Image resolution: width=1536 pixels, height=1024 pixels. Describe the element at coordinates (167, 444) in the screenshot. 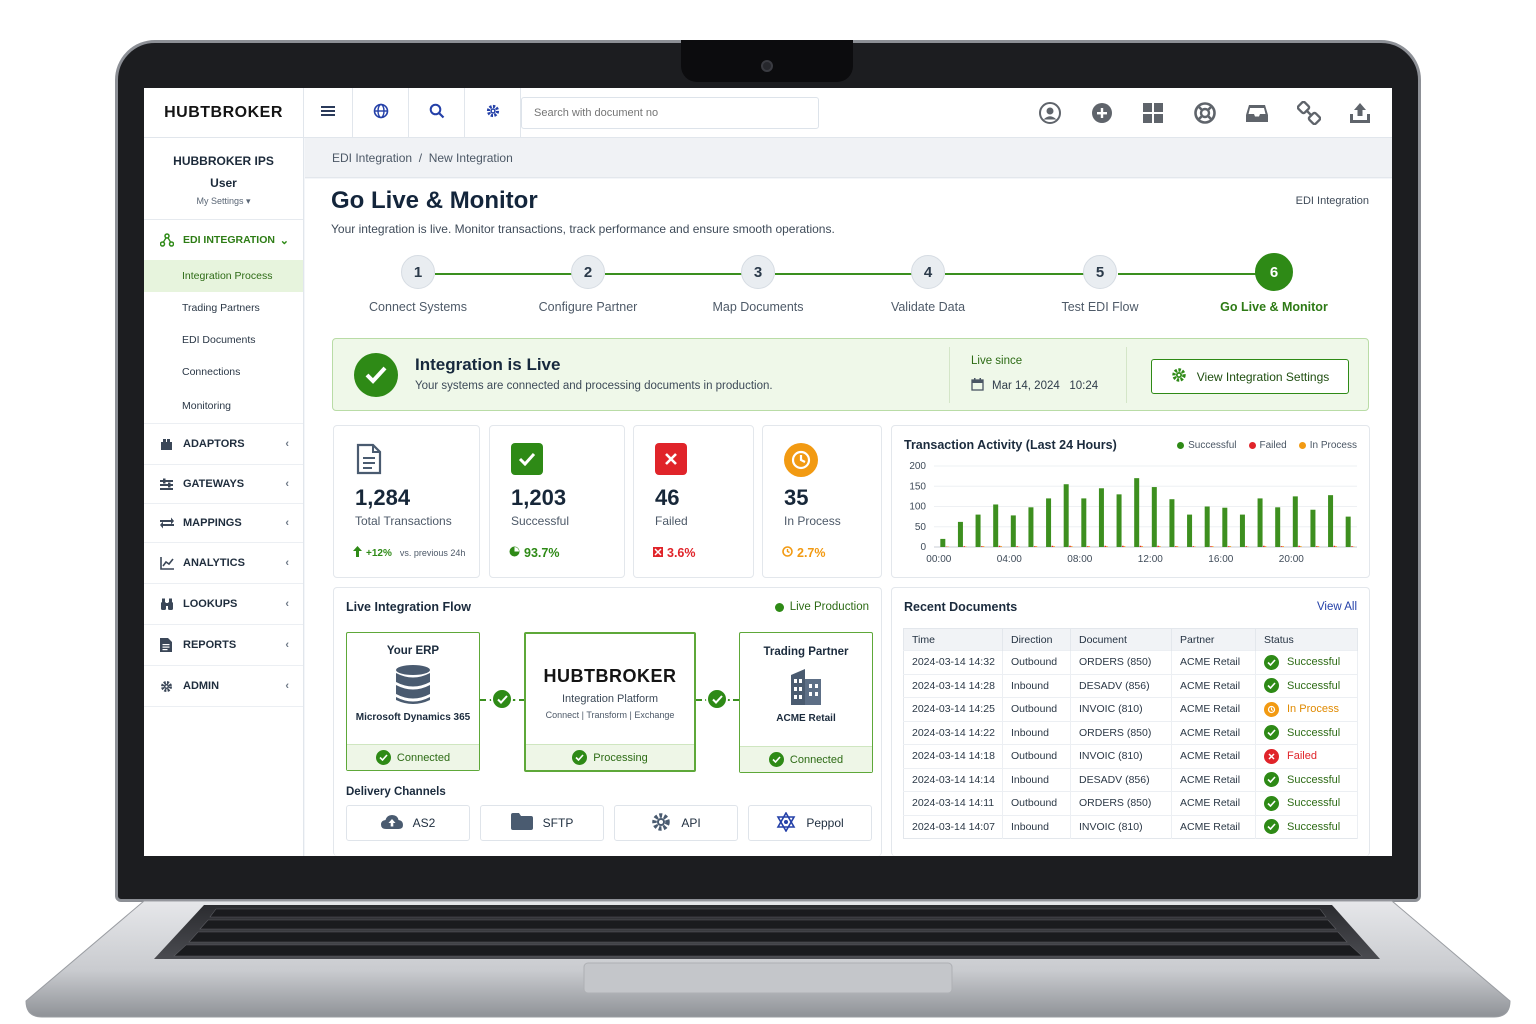

I see `adaptor-icon` at that location.